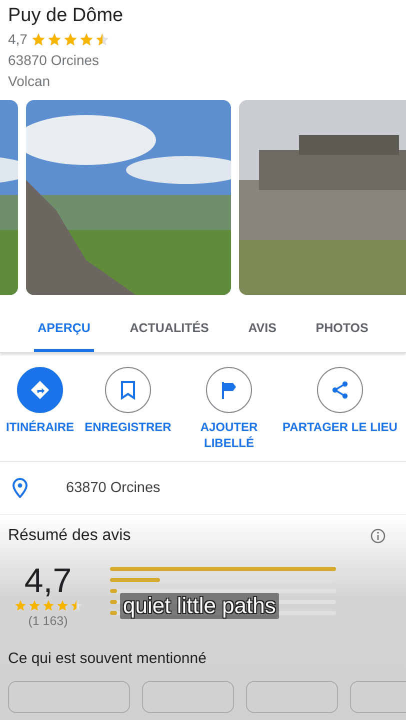  Describe the element at coordinates (64, 333) in the screenshot. I see `tab: APERÇU` at that location.